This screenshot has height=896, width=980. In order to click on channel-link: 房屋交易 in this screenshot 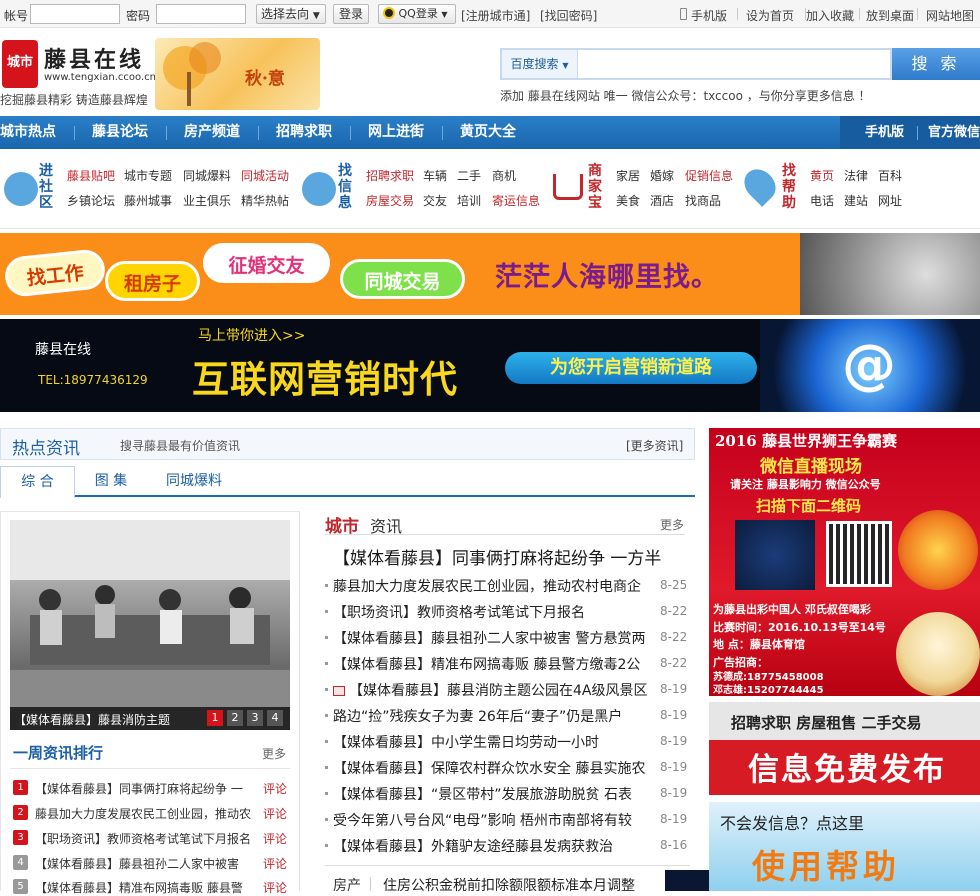, I will do `click(390, 200)`.